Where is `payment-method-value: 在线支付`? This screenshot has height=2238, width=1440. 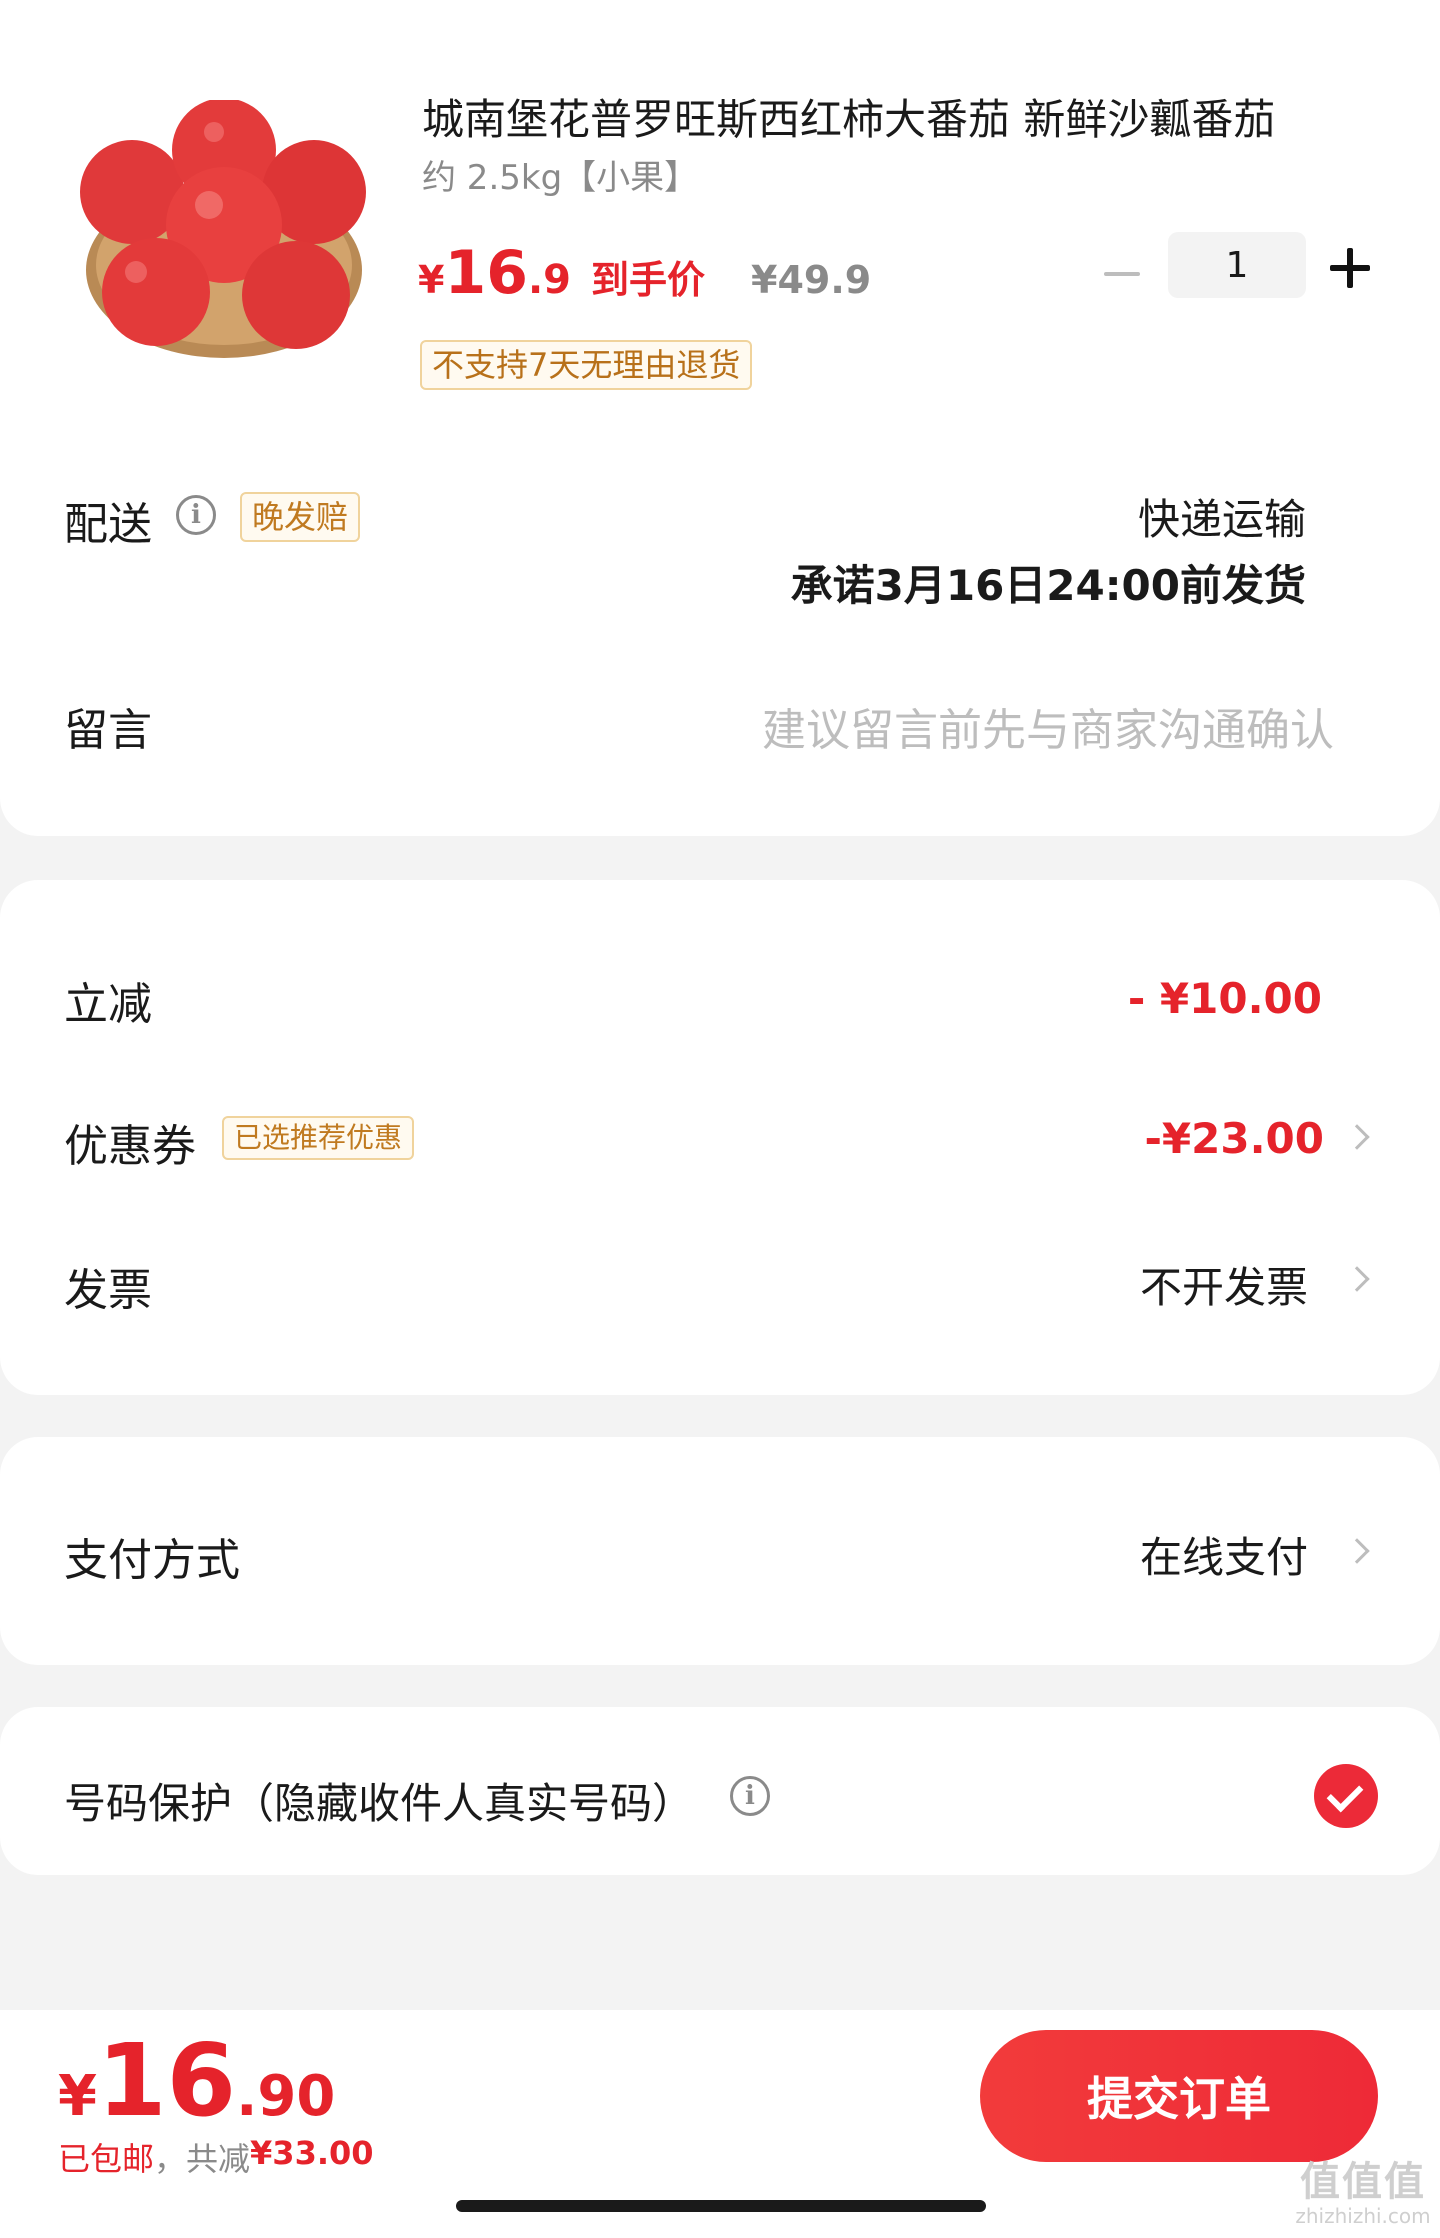 payment-method-value: 在线支付 is located at coordinates (1224, 1554).